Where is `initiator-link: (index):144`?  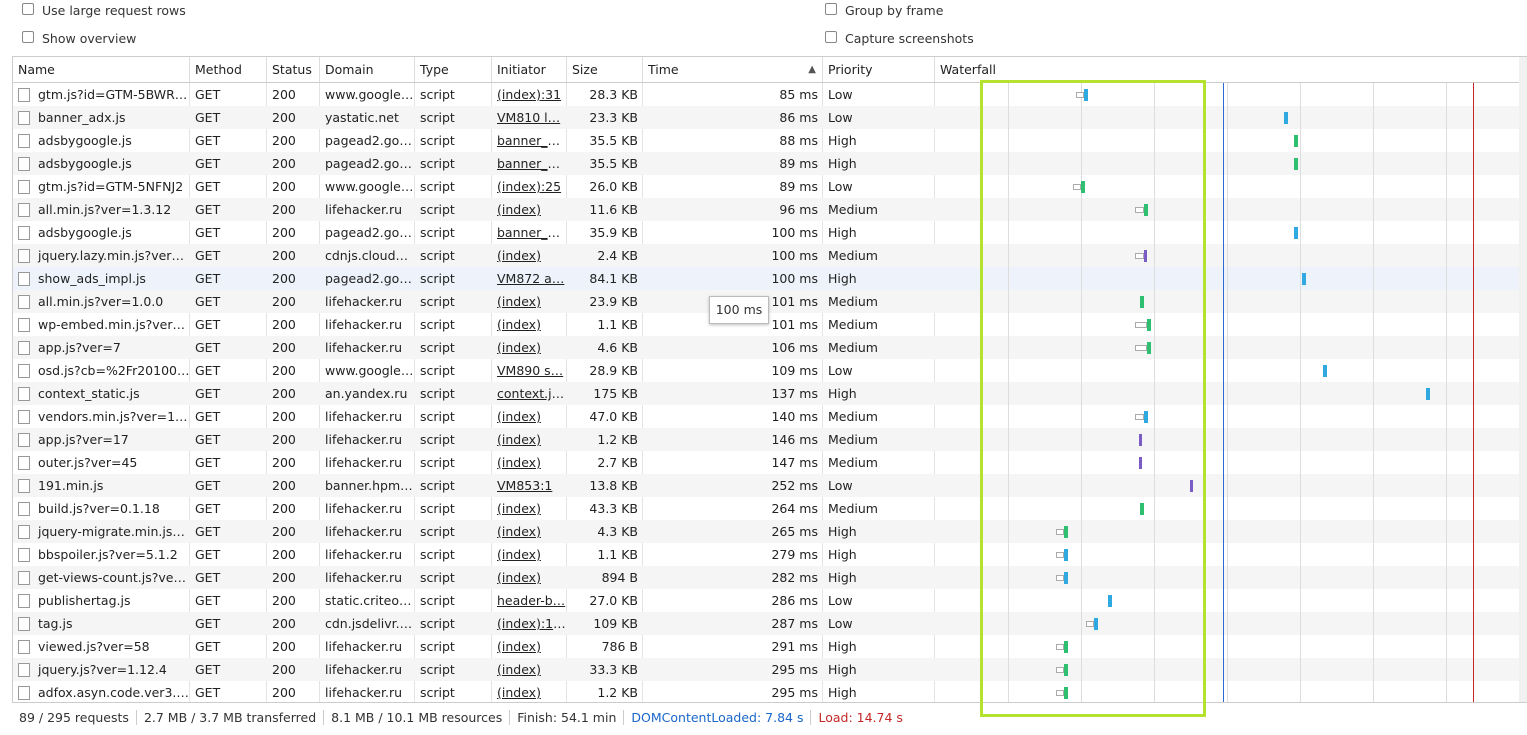
initiator-link: (index):144 is located at coordinates (532, 623).